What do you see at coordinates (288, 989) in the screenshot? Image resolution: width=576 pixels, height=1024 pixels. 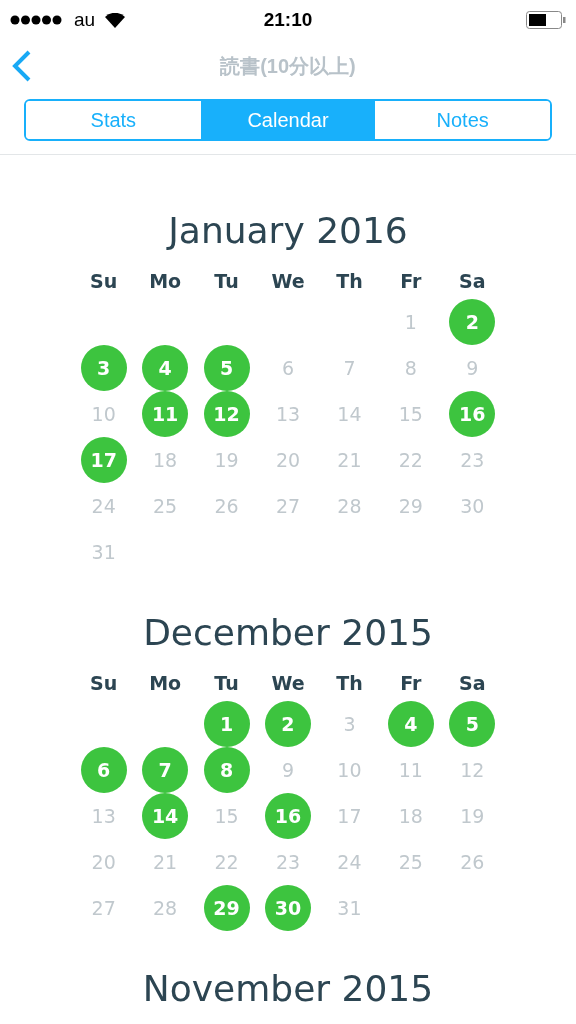 I see `month-title: November 2015` at bounding box center [288, 989].